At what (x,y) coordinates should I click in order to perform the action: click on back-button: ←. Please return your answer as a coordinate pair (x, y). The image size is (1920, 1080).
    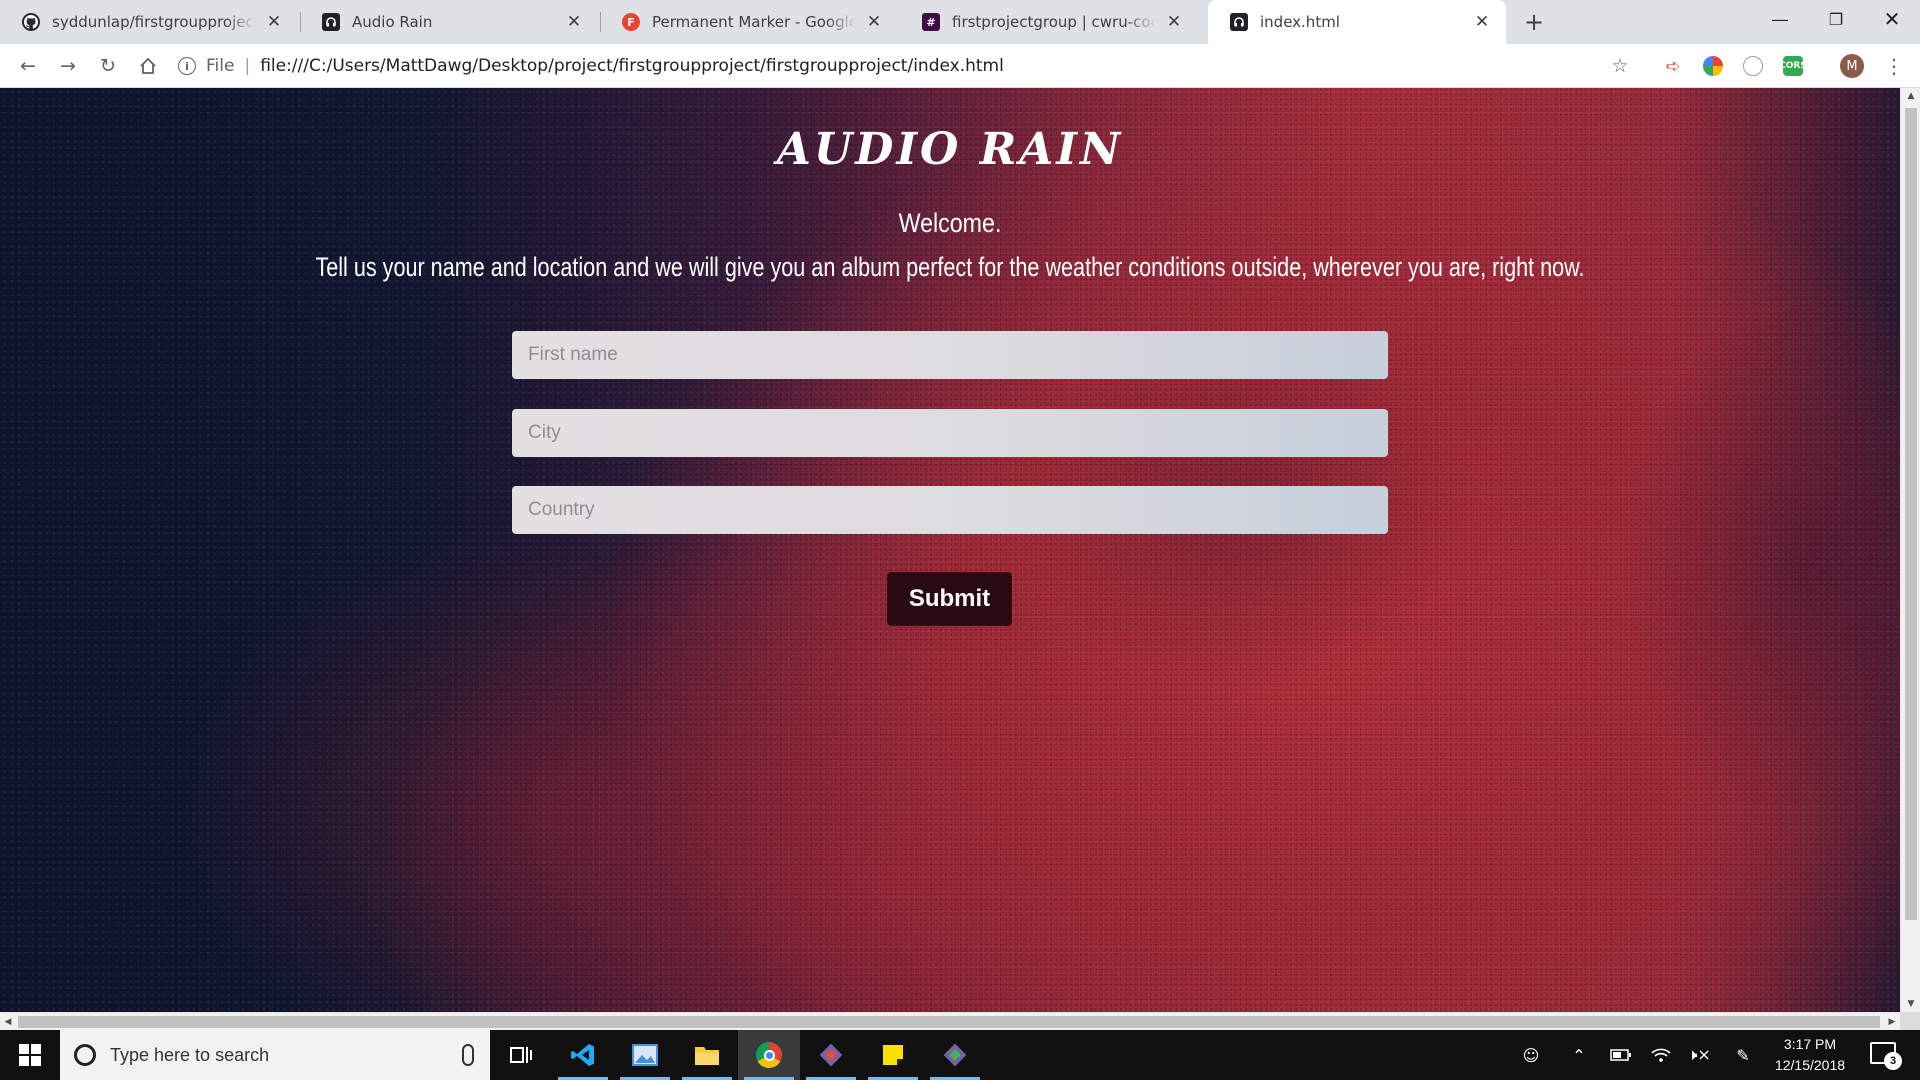
    Looking at the image, I should click on (28, 66).